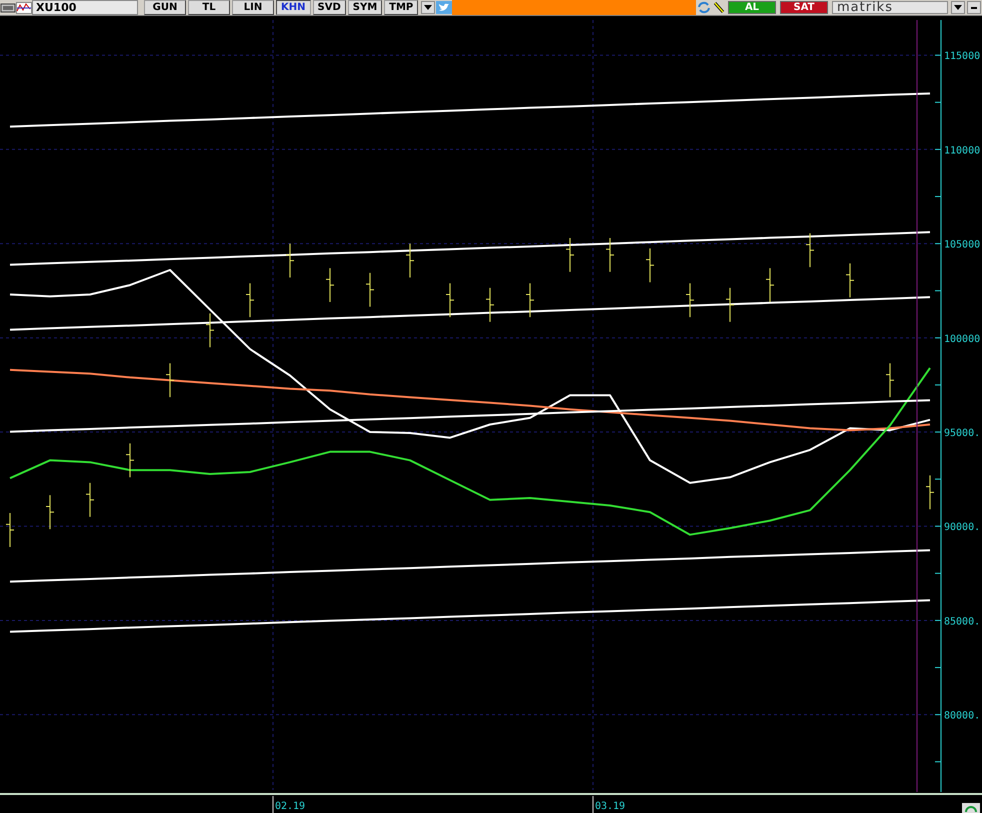 Image resolution: width=982 pixels, height=813 pixels. I want to click on toolbar-button: TL, so click(209, 7).